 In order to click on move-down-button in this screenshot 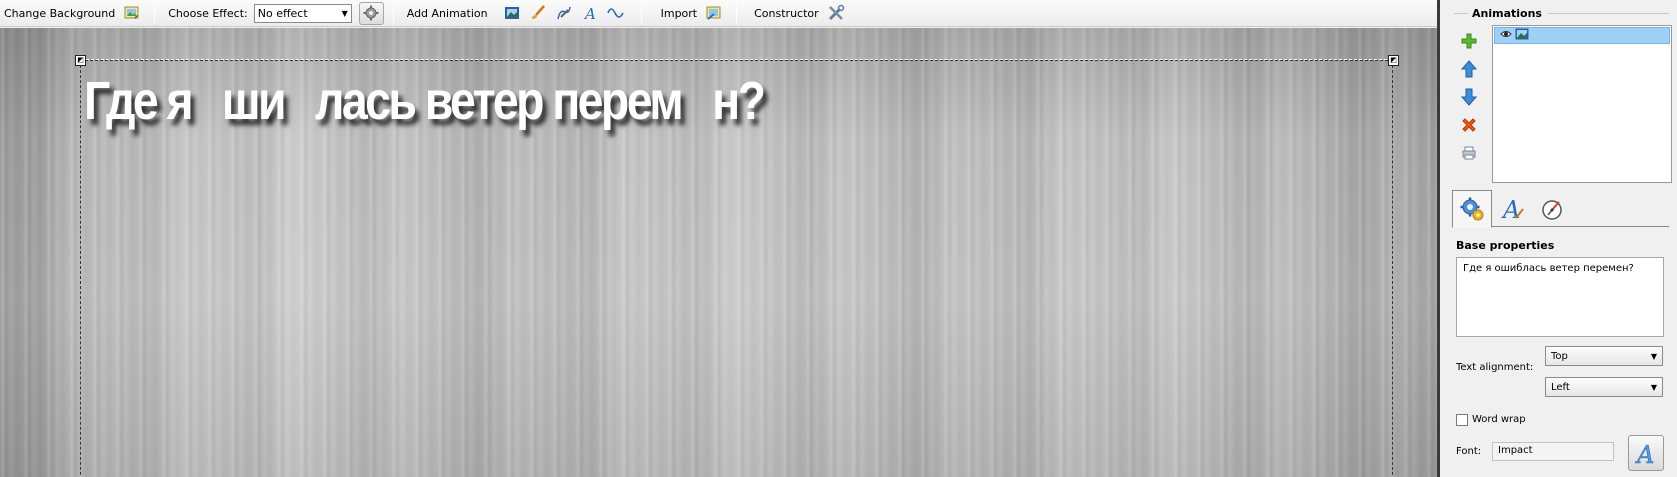, I will do `click(1469, 97)`.